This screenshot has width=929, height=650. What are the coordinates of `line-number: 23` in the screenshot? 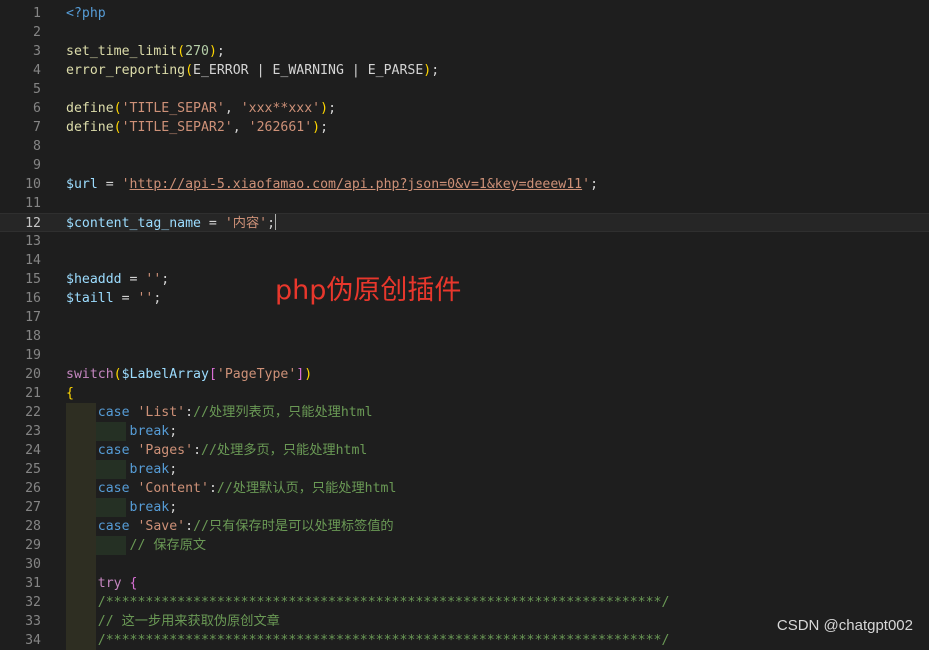 It's located at (33, 431).